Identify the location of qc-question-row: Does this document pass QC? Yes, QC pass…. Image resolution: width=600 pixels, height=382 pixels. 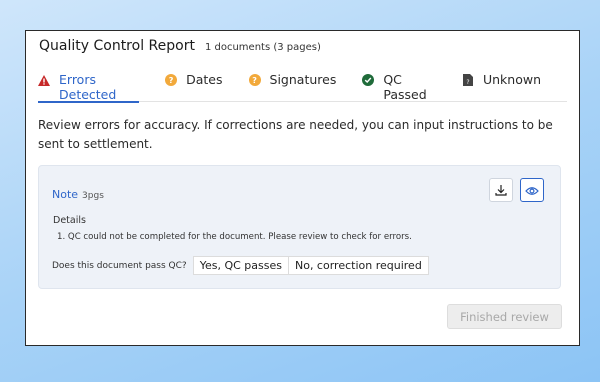
(240, 265).